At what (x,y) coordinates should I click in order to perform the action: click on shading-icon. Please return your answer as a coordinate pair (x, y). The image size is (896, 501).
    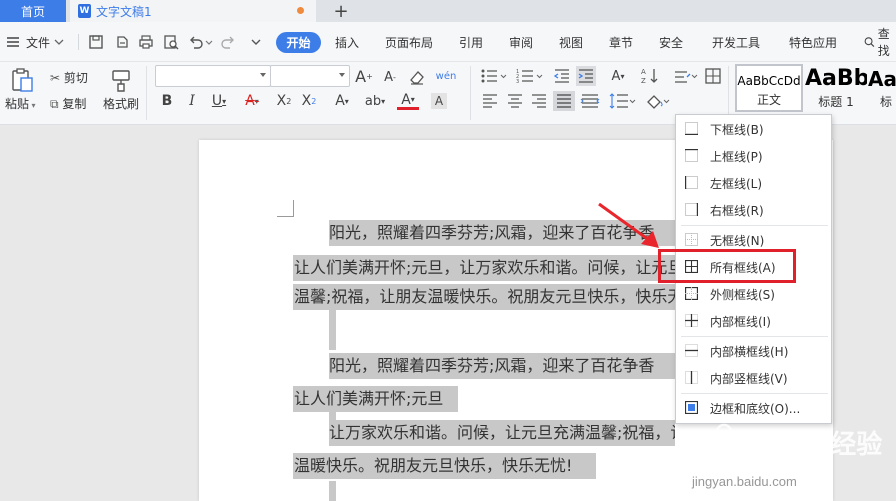
    Looking at the image, I should click on (657, 101).